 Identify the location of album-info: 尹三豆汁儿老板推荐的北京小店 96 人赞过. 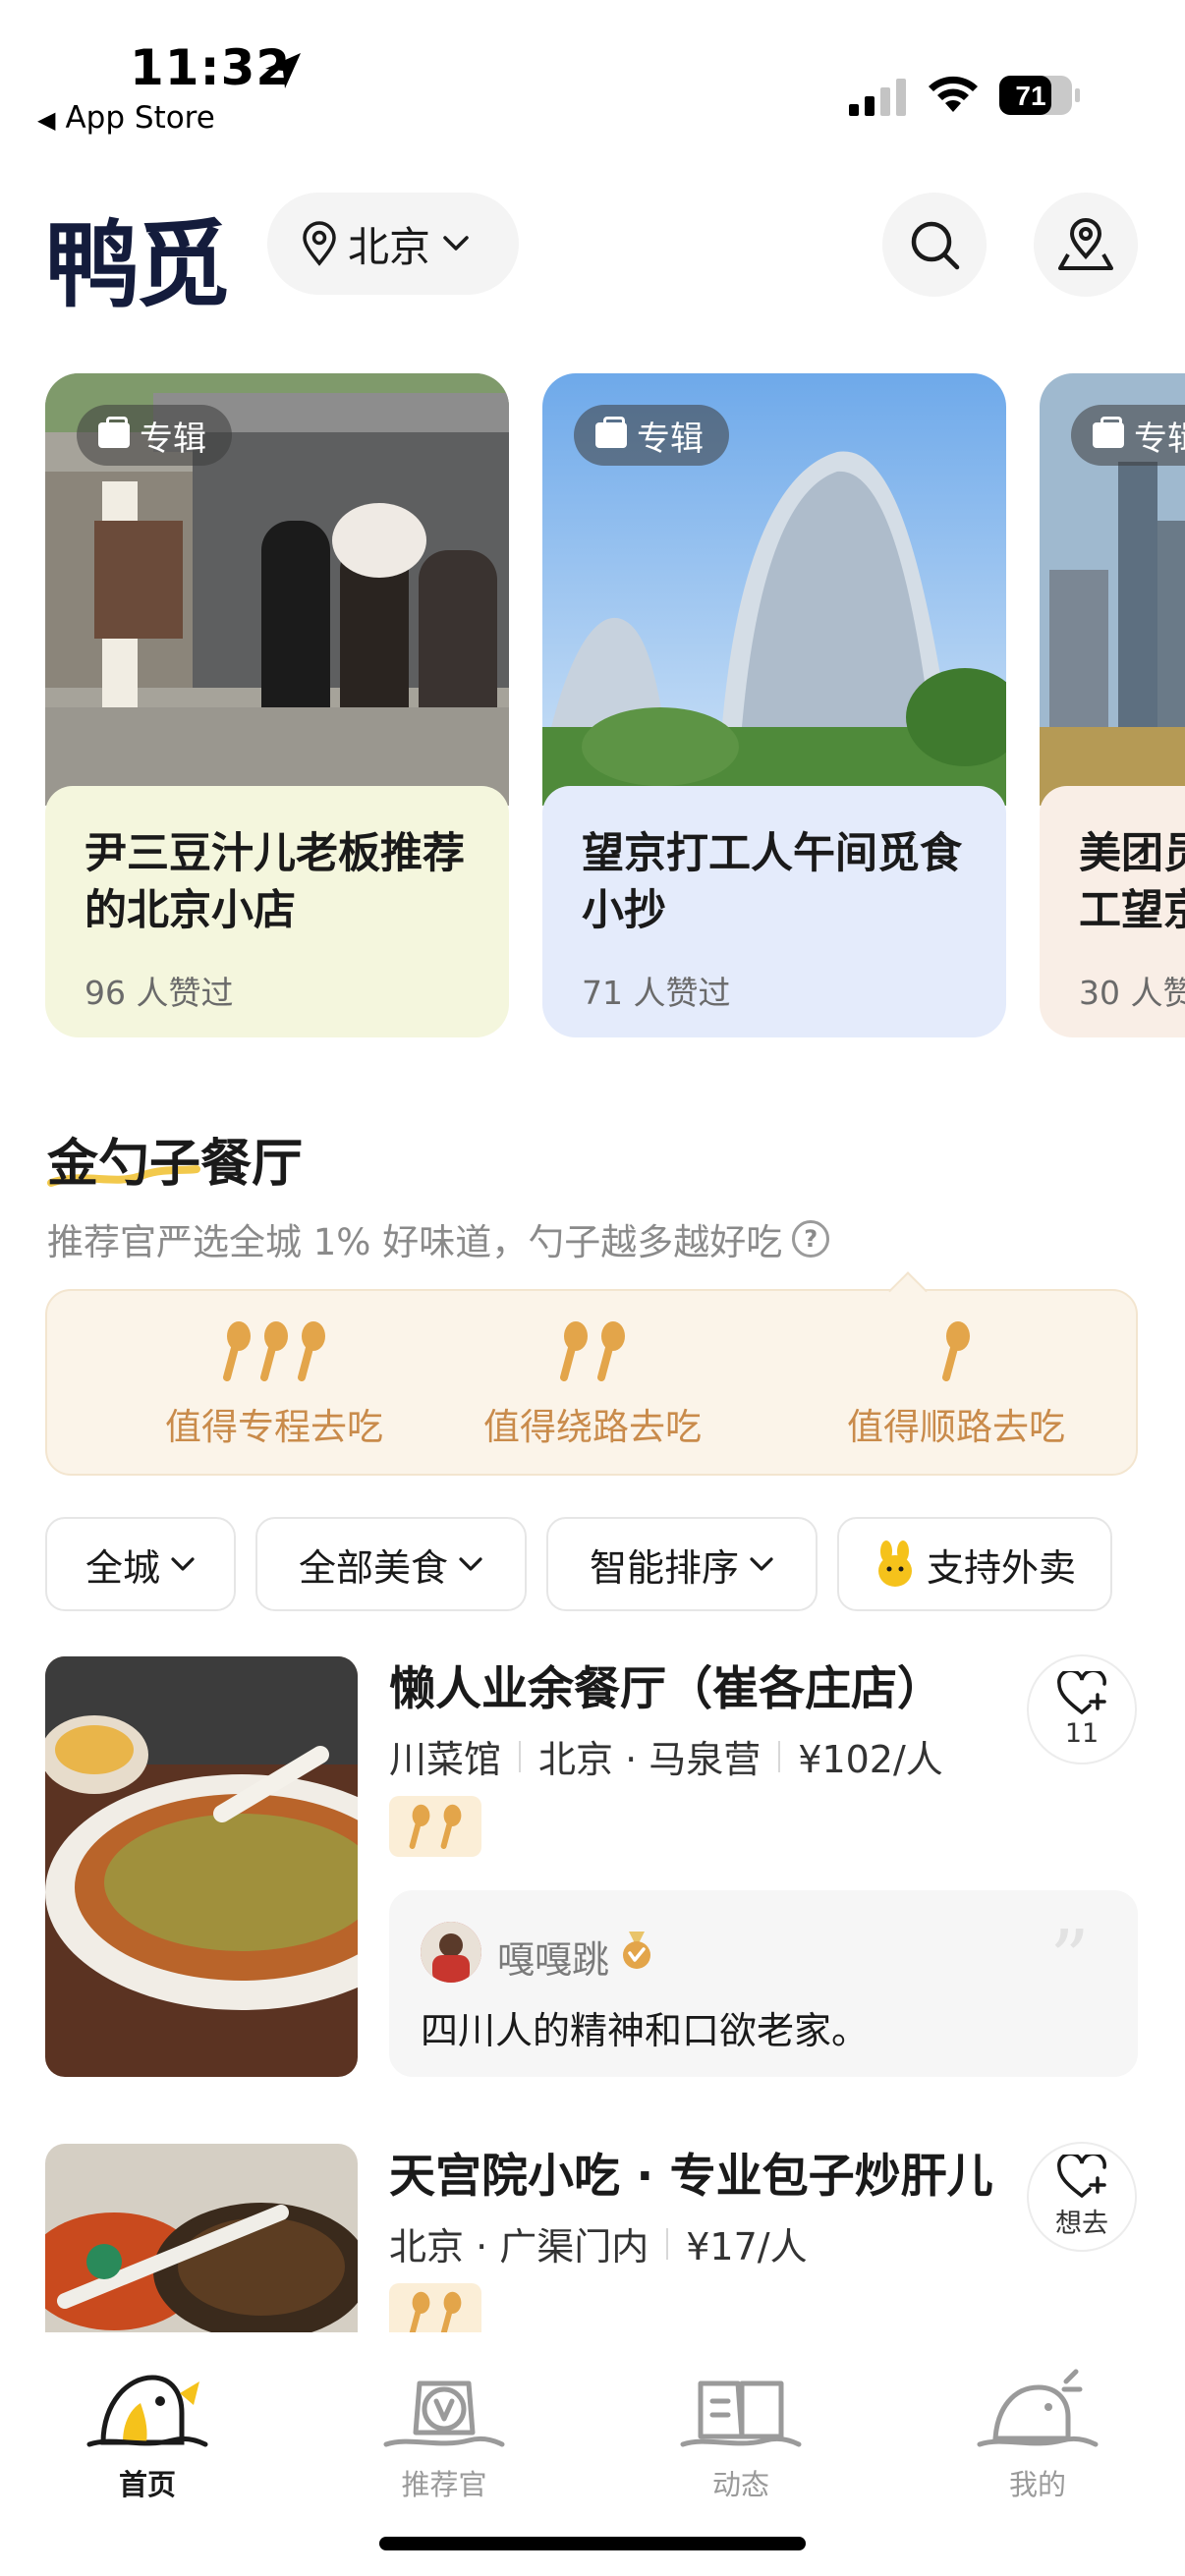
(277, 911).